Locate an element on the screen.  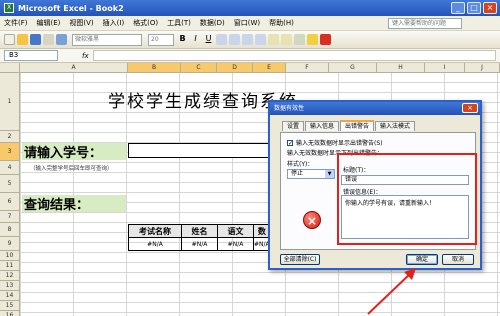
menu-help: 帮助(H) is located at coordinates (281, 23).